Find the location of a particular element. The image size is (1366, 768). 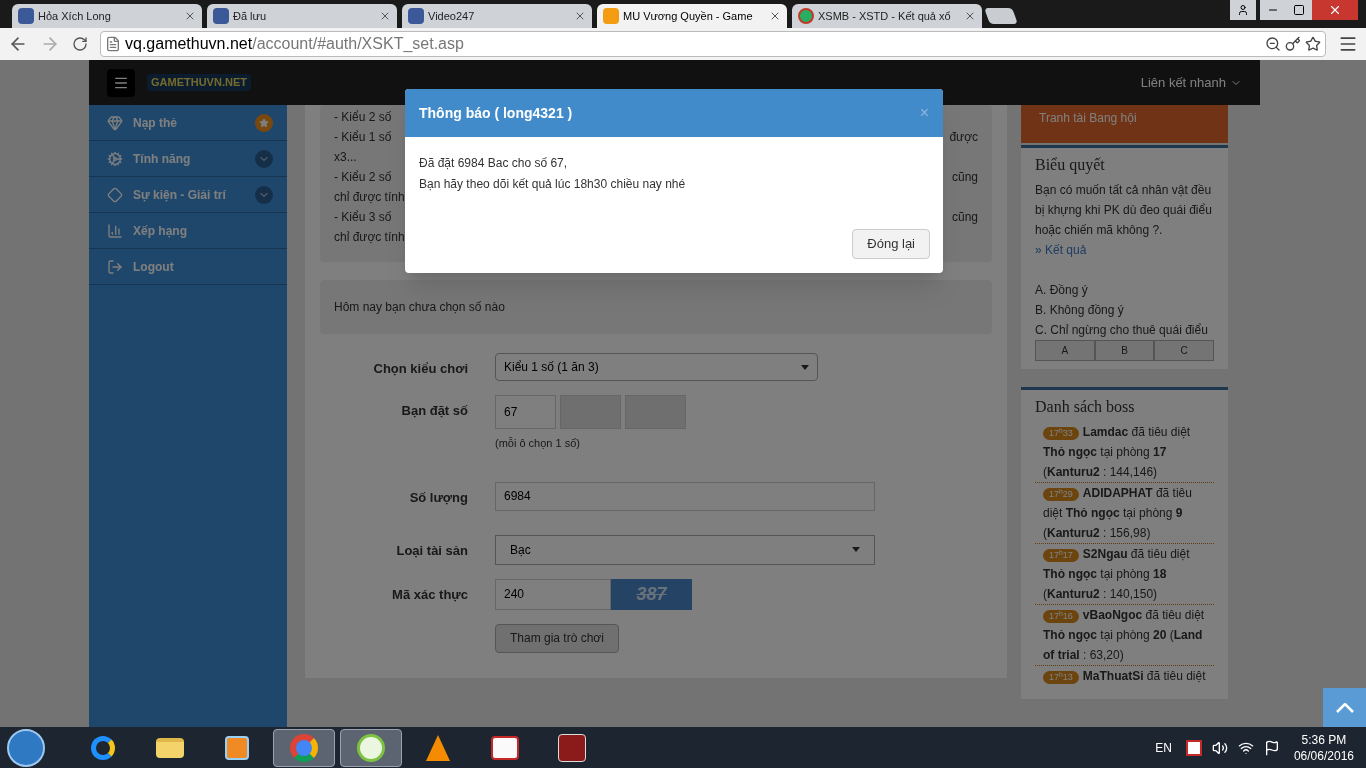

vote-button: A is located at coordinates (1065, 350).